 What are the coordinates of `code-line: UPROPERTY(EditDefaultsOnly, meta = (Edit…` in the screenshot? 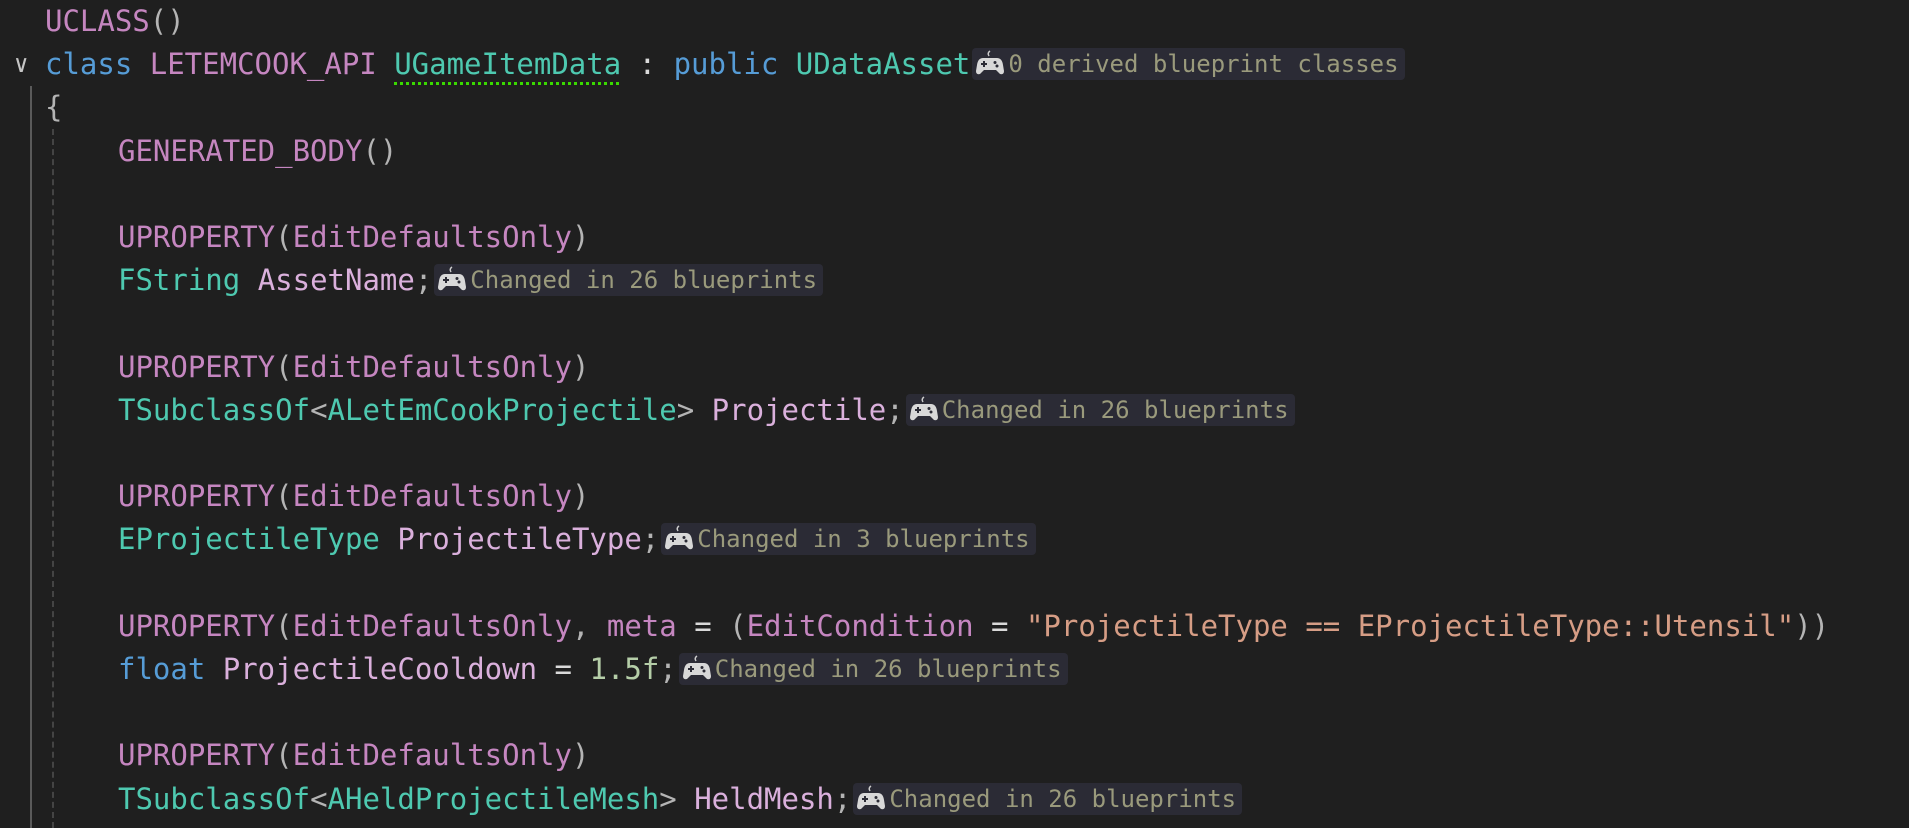 It's located at (973, 626).